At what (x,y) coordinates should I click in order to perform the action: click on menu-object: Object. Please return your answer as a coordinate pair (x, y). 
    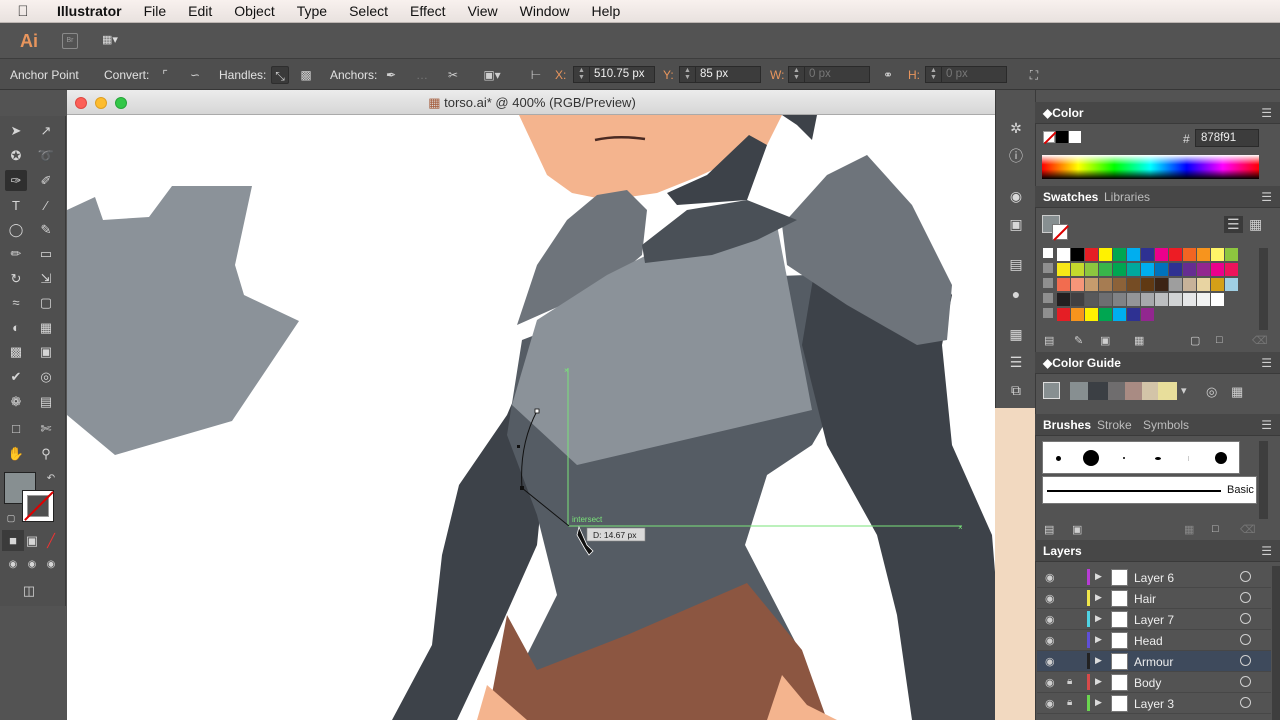
    Looking at the image, I should click on (254, 11).